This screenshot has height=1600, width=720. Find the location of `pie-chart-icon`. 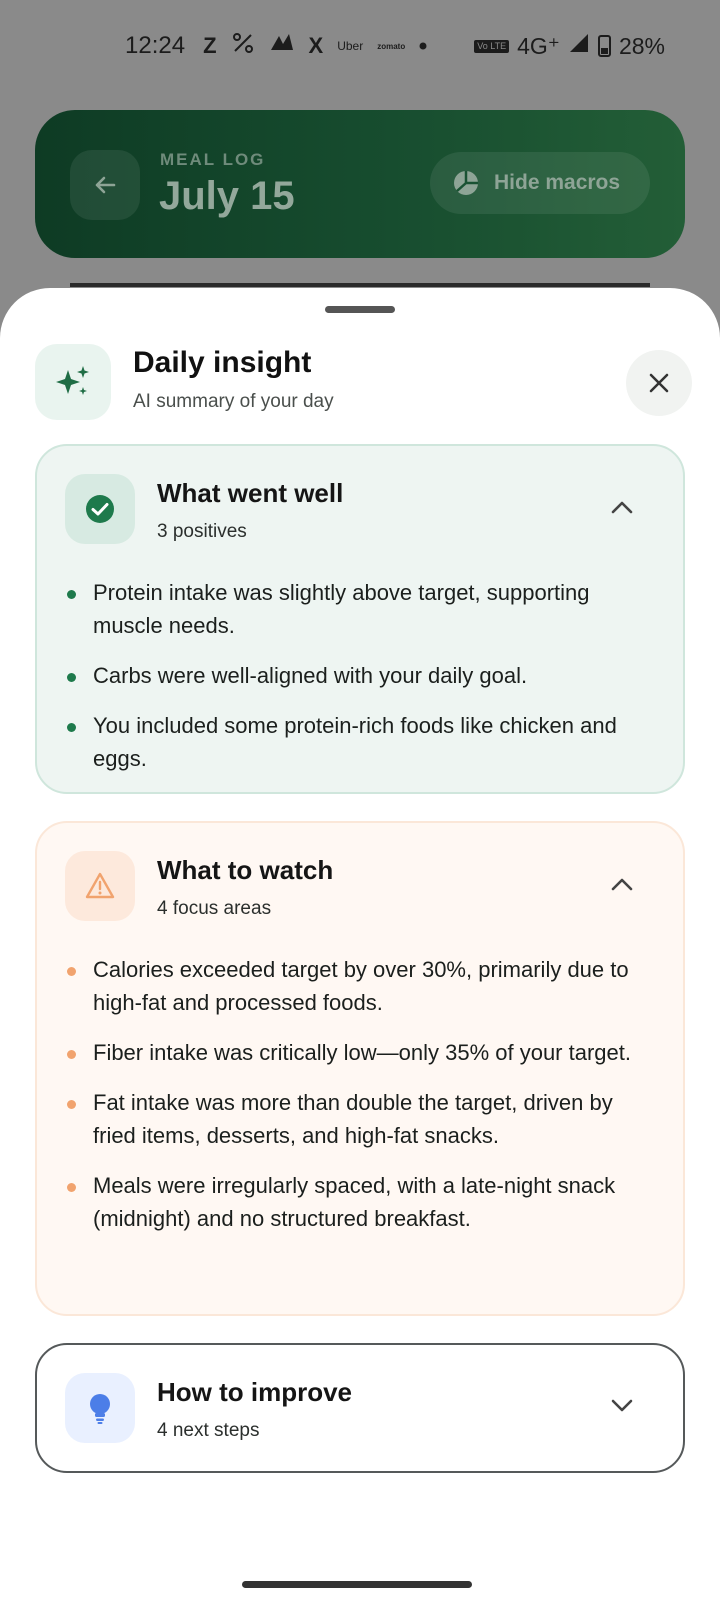

pie-chart-icon is located at coordinates (466, 183).